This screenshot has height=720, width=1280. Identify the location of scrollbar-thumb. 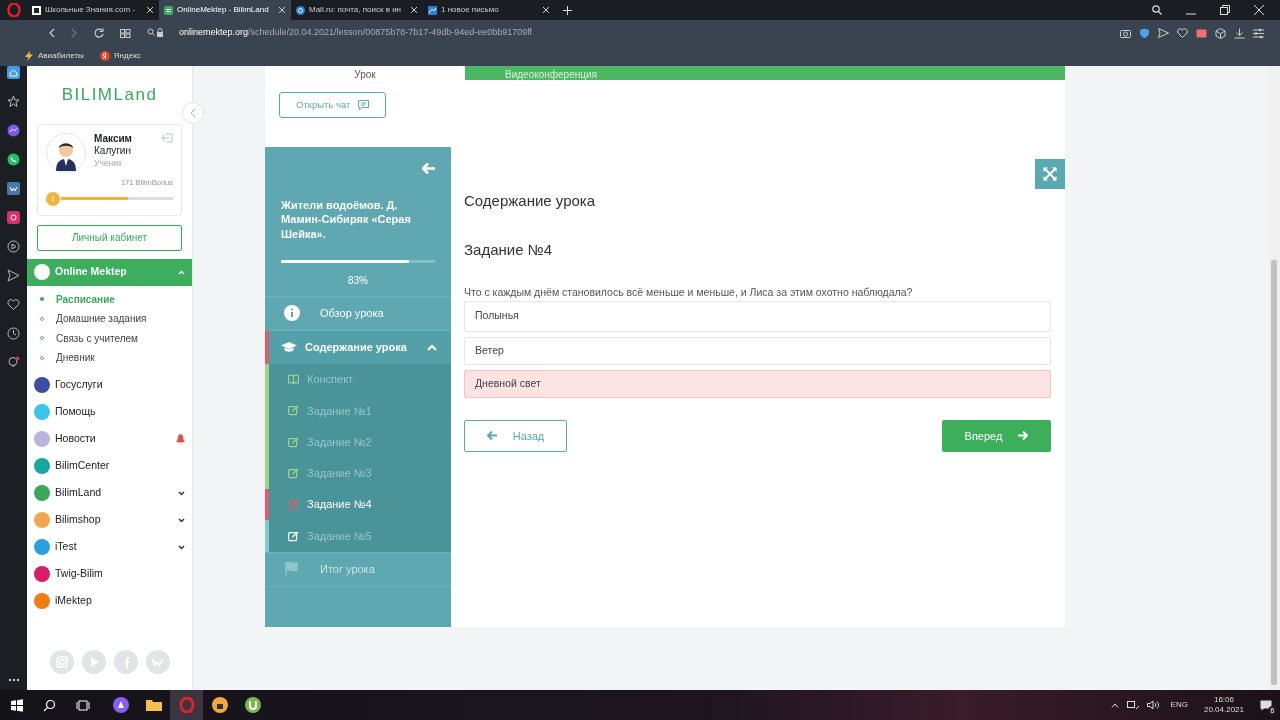
(1274, 472).